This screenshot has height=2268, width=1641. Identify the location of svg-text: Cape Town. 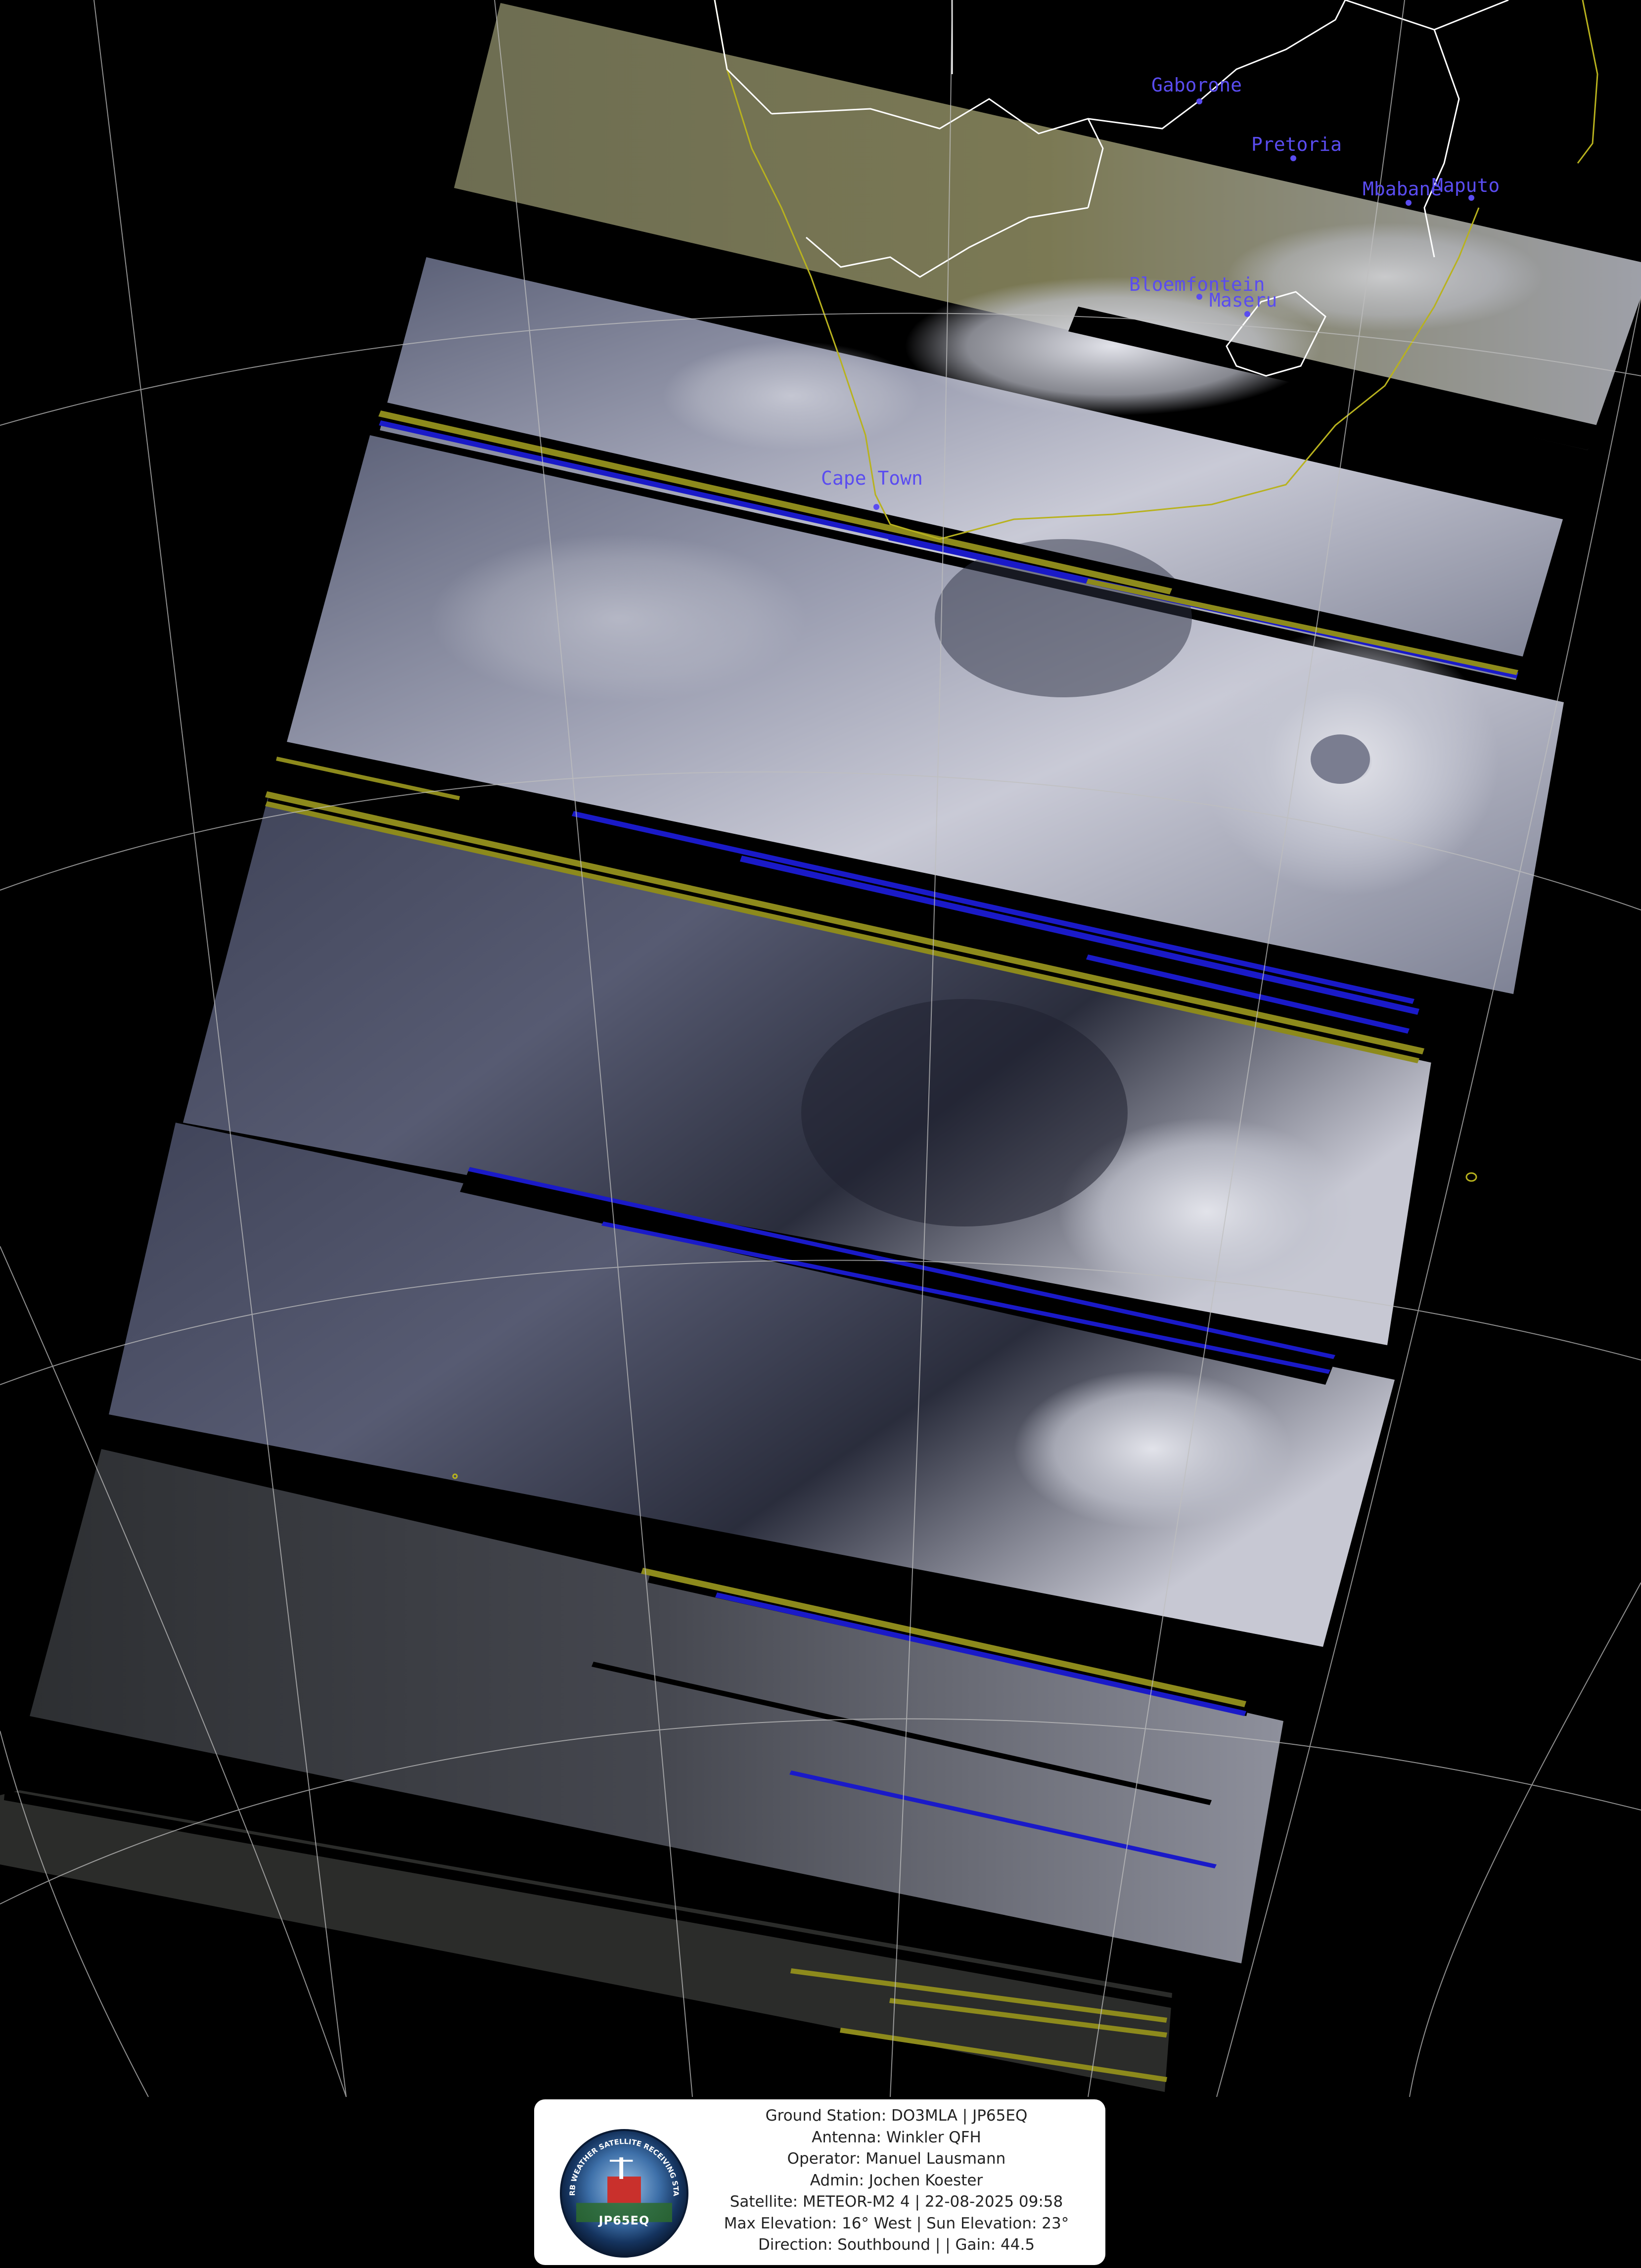
(872, 478).